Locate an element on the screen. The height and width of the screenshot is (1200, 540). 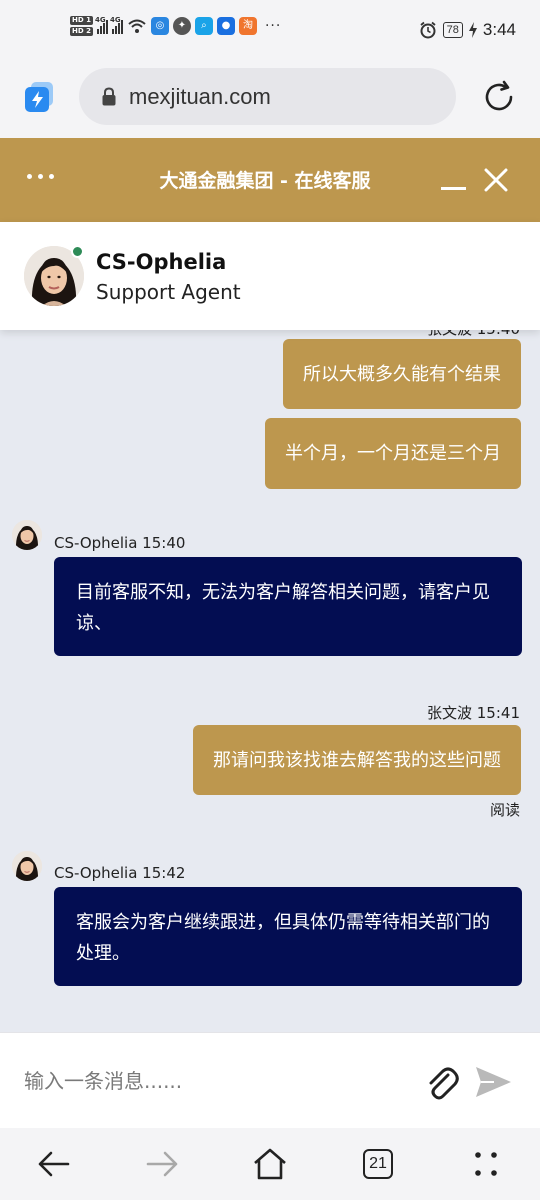
chat-header: 大通金融集团 - 在线客服 is located at coordinates (270, 180).